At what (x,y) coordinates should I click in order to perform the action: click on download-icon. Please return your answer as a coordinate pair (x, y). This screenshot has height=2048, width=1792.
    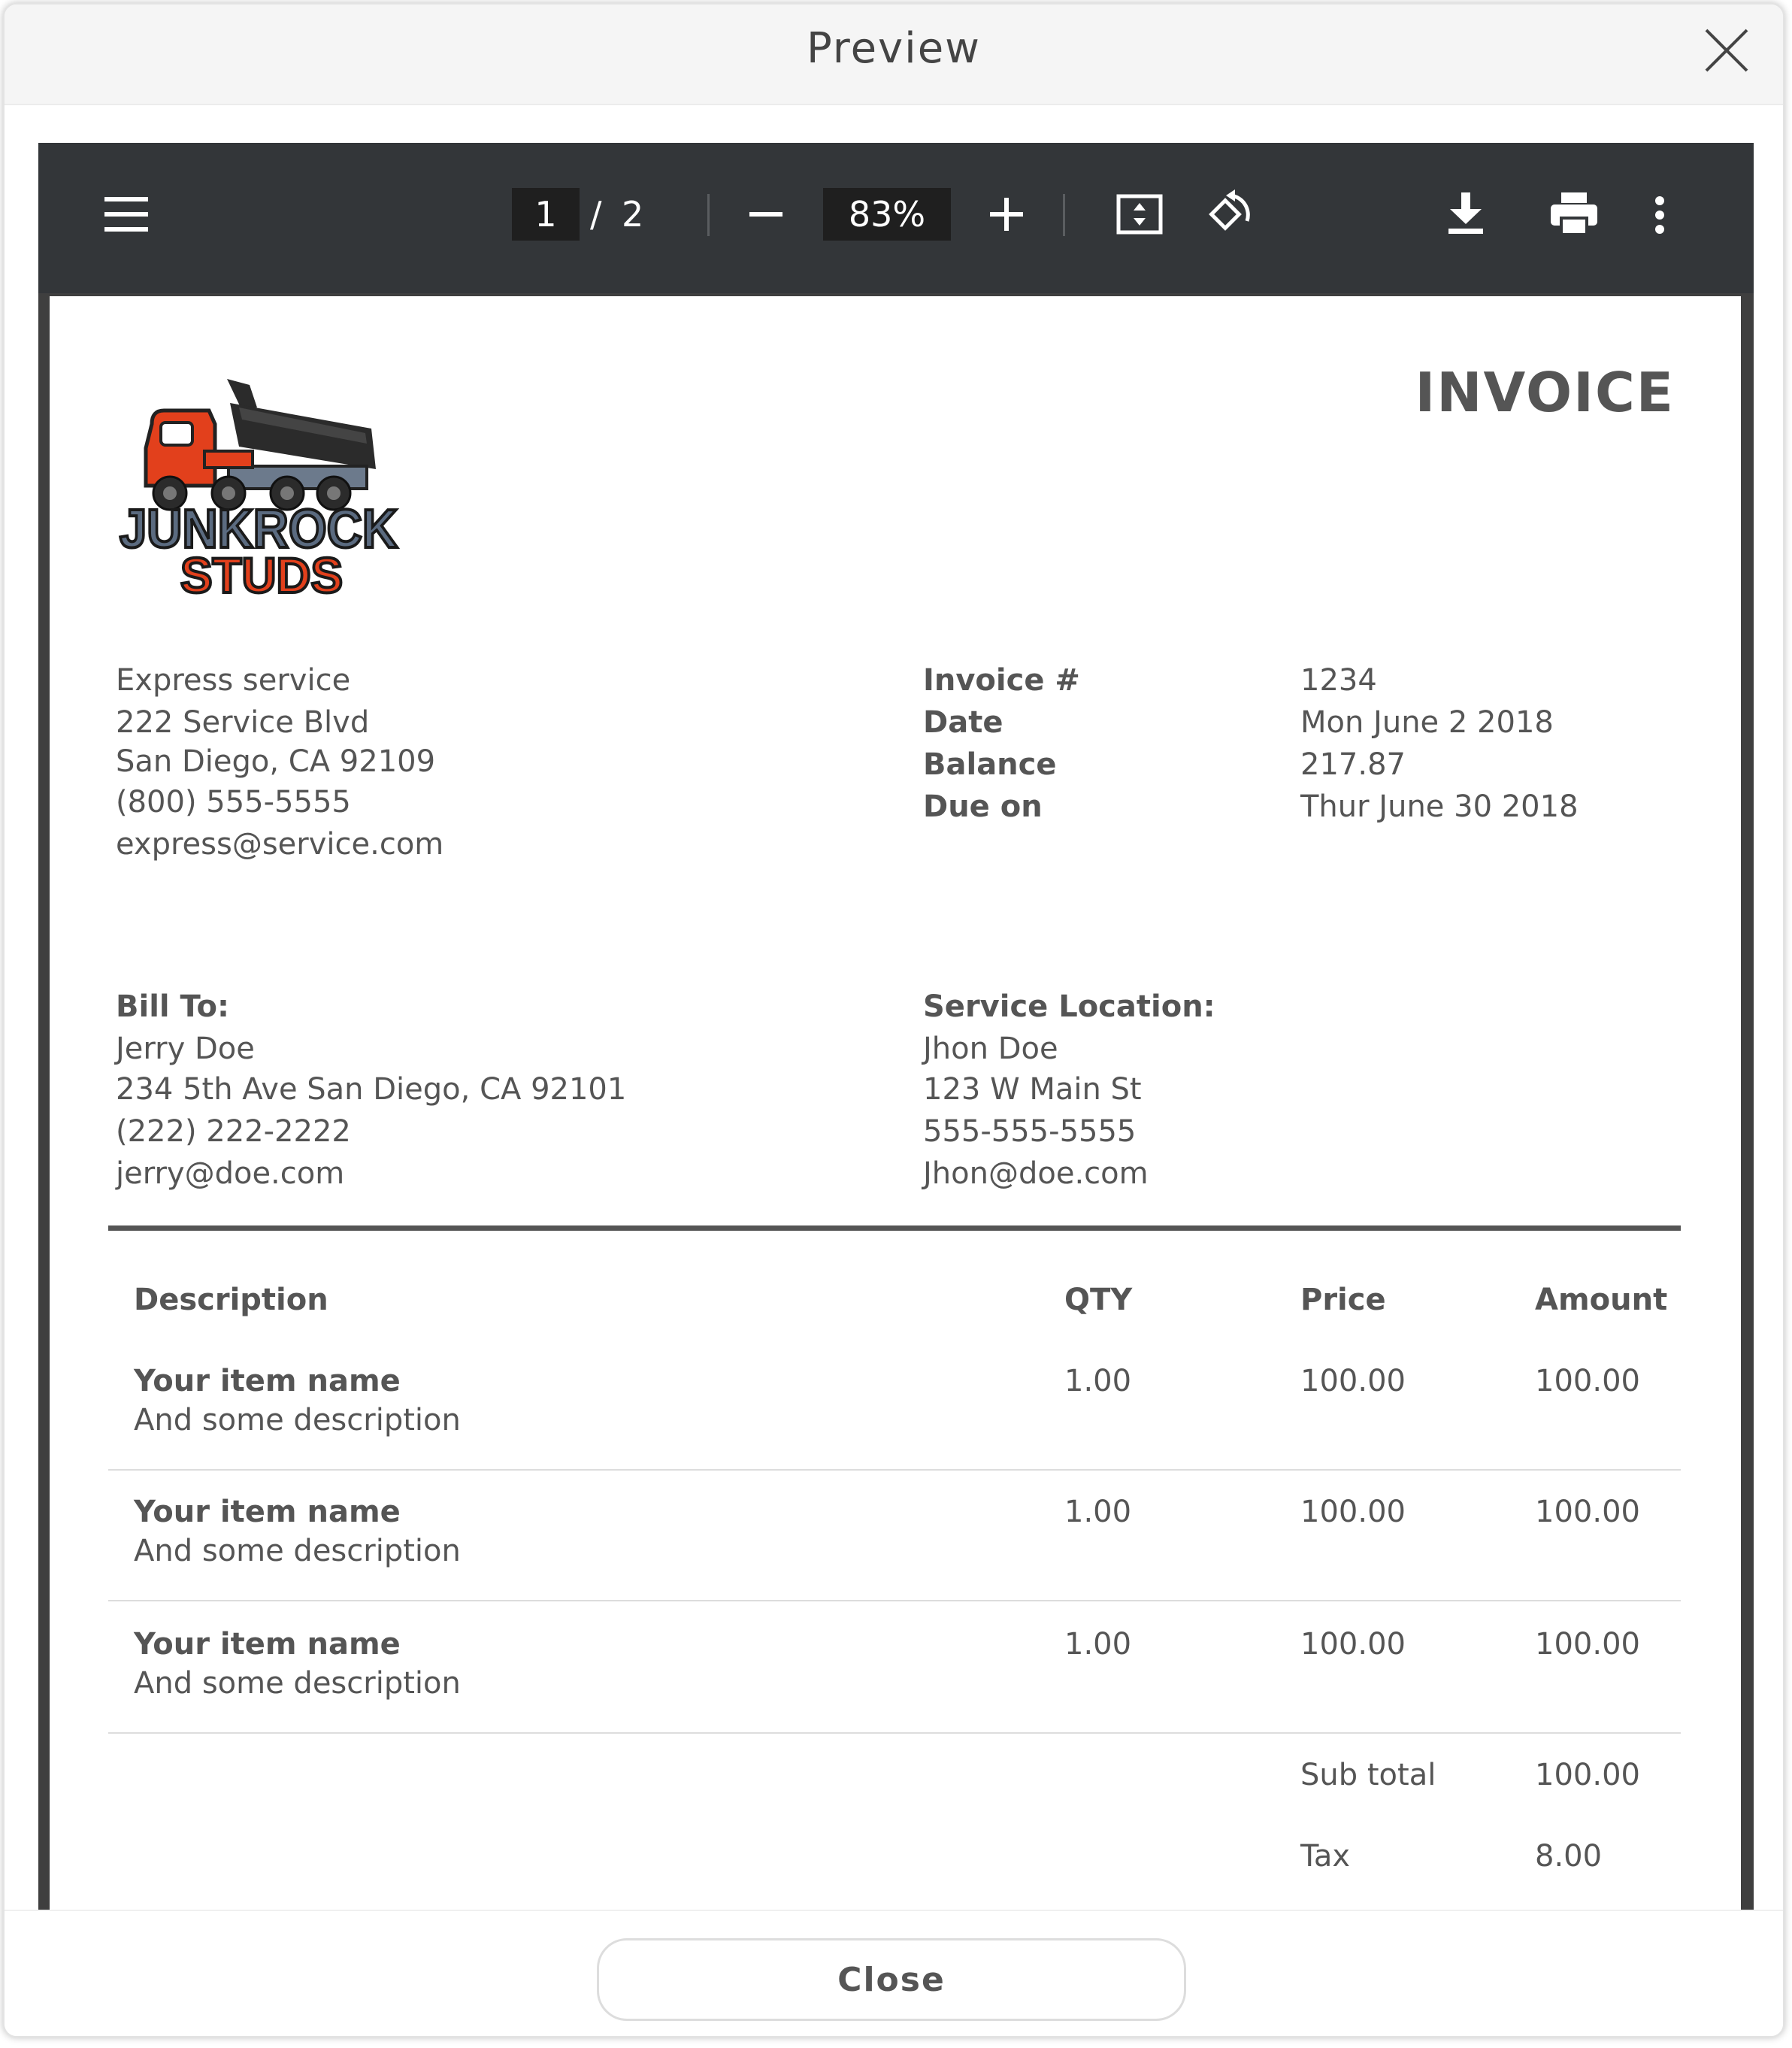
    Looking at the image, I should click on (1465, 213).